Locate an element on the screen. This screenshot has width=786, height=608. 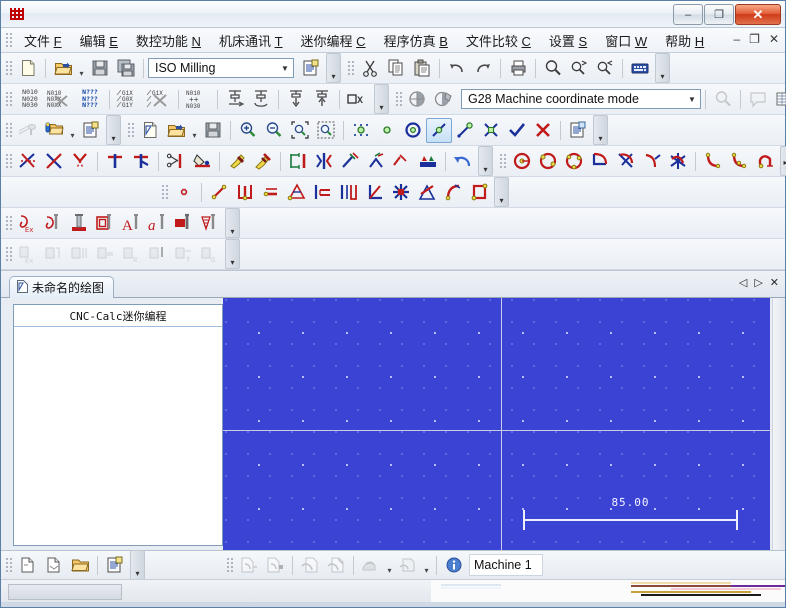
dimension-ex-button: Ex is located at coordinates (28, 223).